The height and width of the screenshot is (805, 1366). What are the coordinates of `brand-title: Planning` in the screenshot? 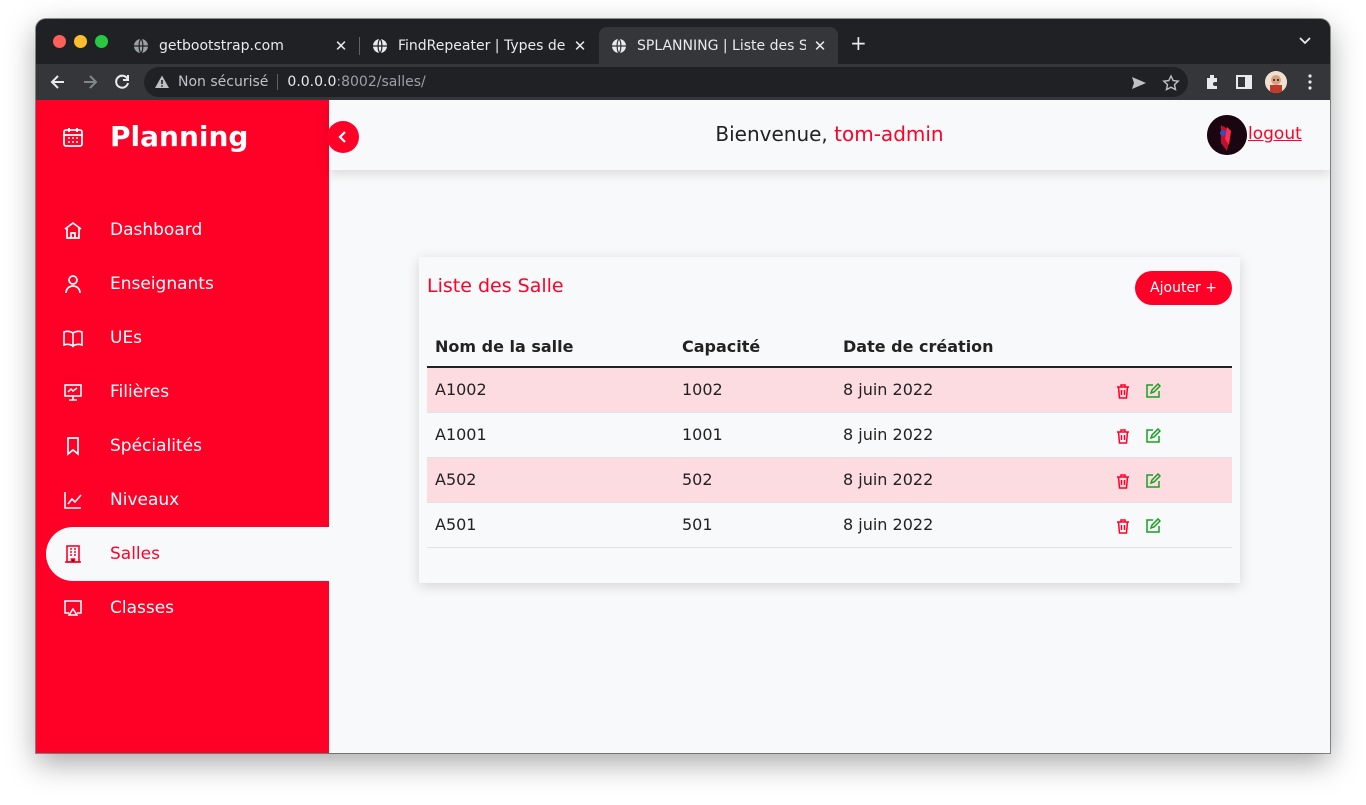 It's located at (179, 136).